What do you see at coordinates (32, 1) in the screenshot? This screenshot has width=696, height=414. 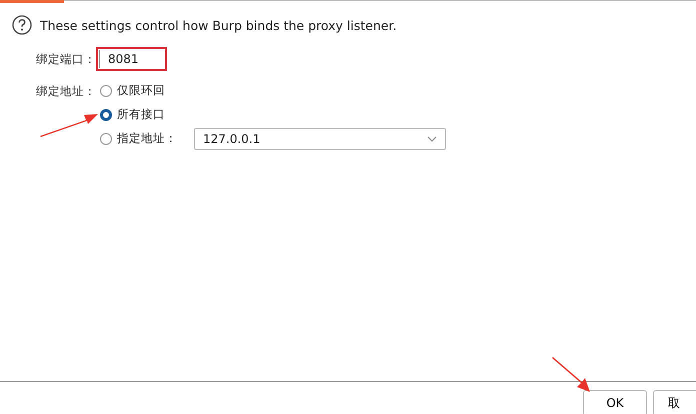 I see `tab-indicator` at bounding box center [32, 1].